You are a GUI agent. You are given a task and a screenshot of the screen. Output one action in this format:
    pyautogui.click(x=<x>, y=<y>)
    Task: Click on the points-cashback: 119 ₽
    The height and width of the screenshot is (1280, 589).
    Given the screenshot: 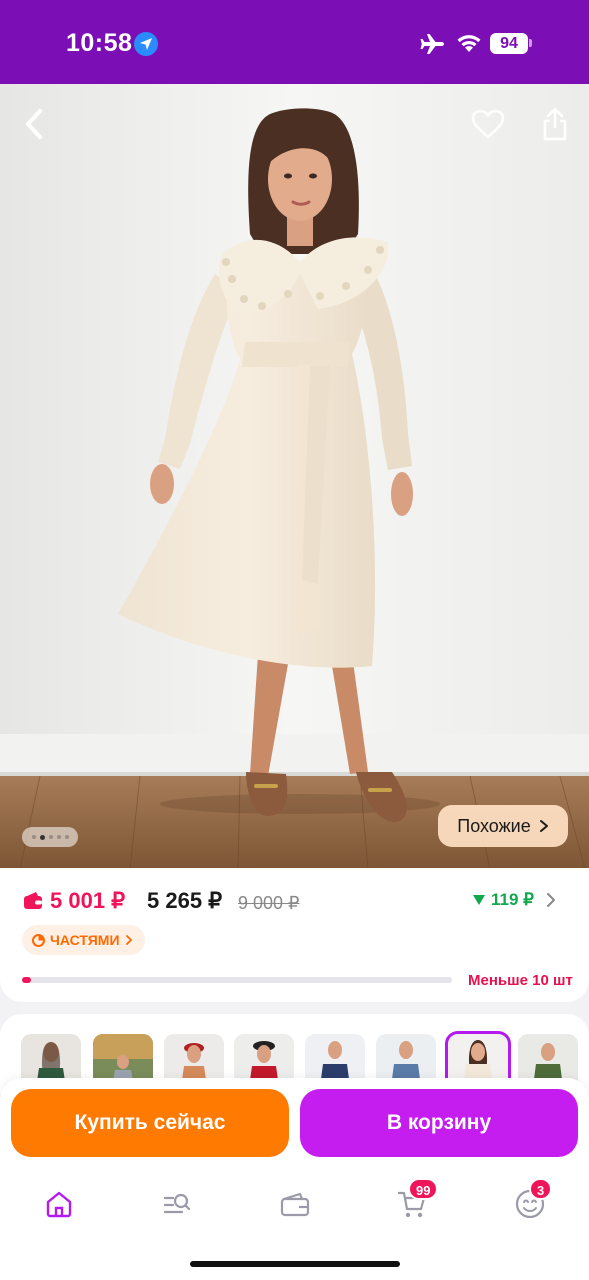 What is the action you would take?
    pyautogui.click(x=503, y=900)
    